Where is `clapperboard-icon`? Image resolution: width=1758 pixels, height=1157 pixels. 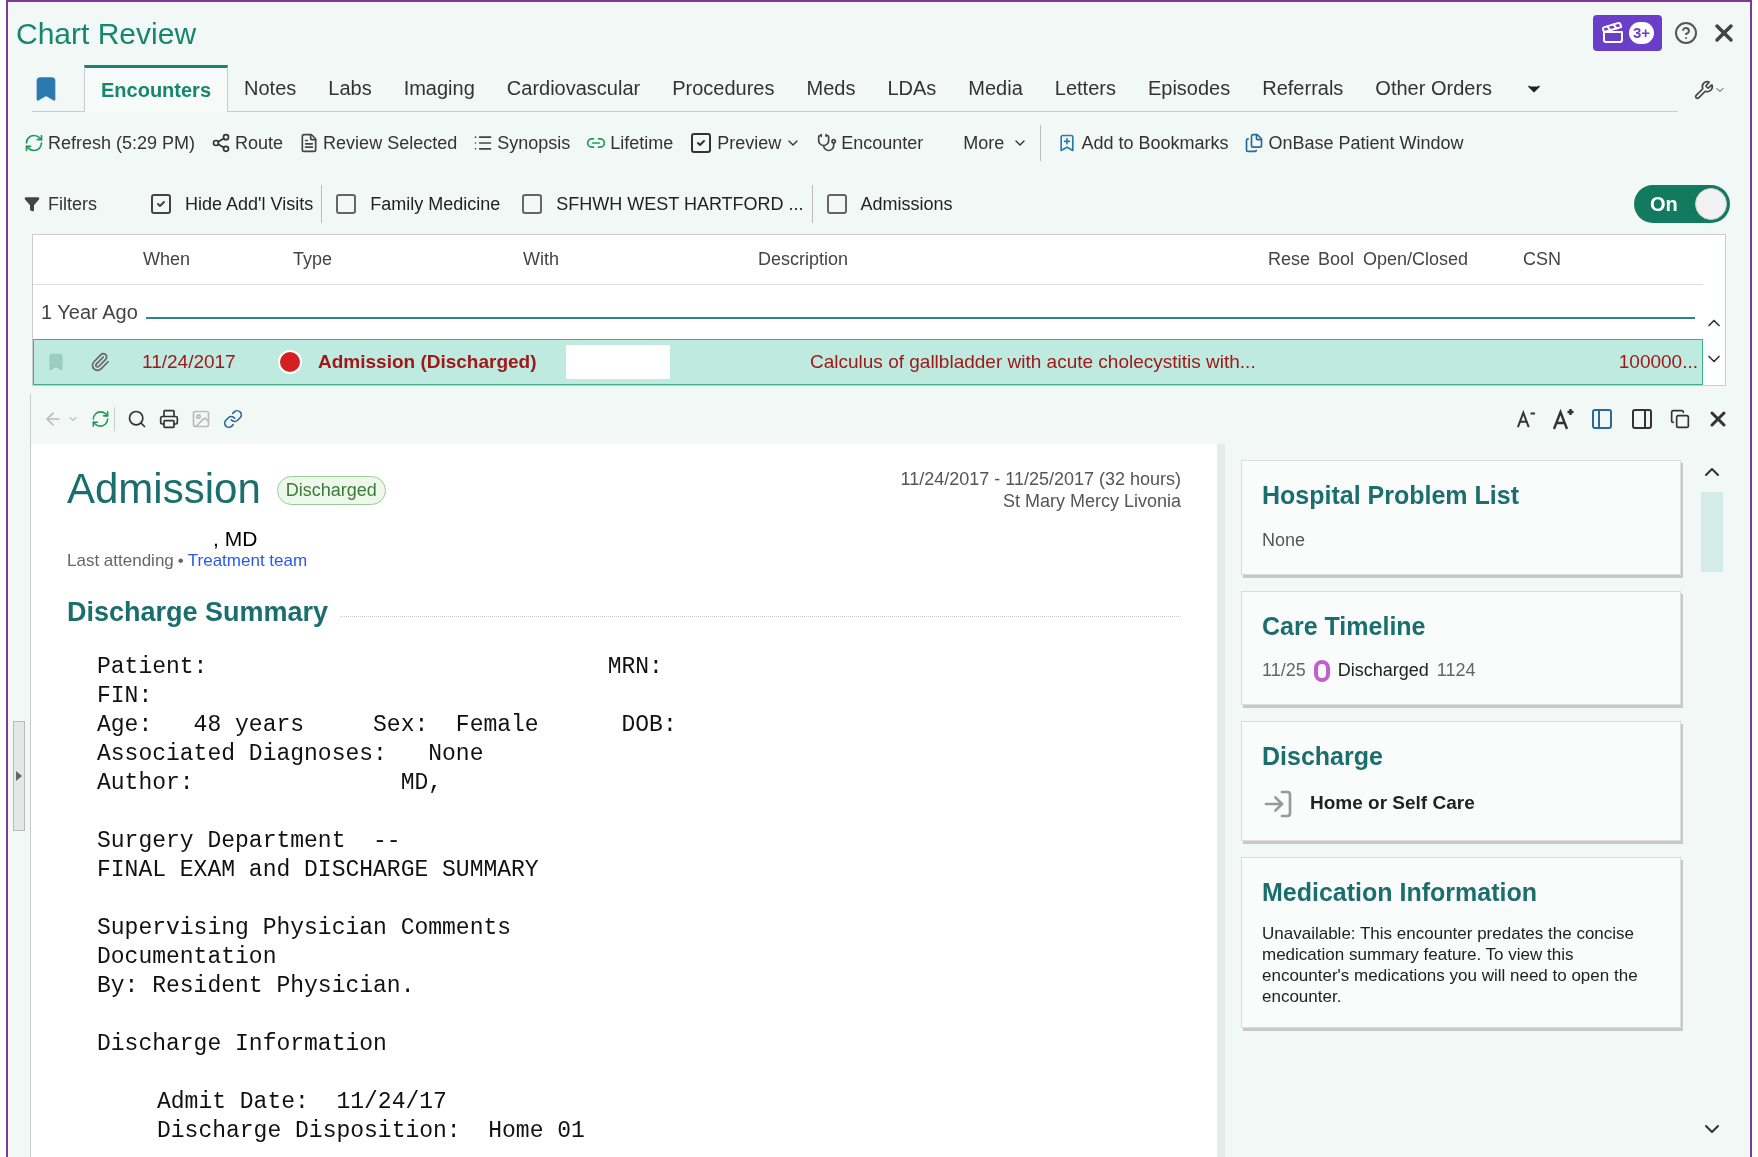
clapperboard-icon is located at coordinates (1612, 33).